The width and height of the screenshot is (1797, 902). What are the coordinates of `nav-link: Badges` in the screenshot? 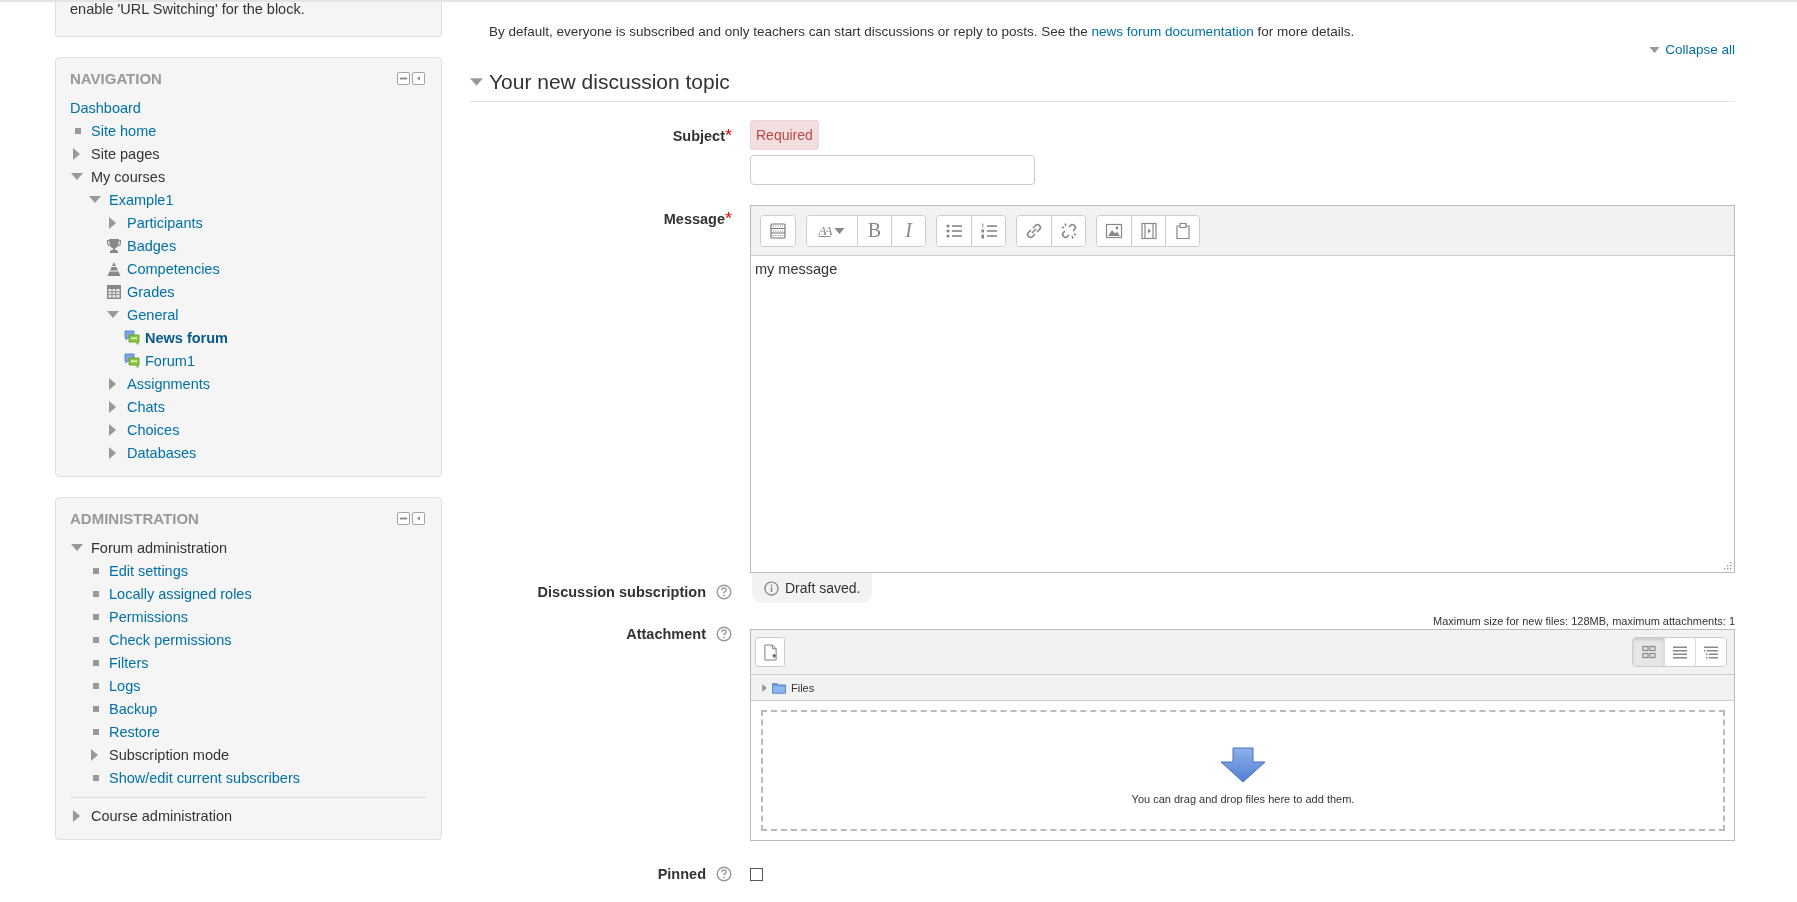 It's located at (152, 245).